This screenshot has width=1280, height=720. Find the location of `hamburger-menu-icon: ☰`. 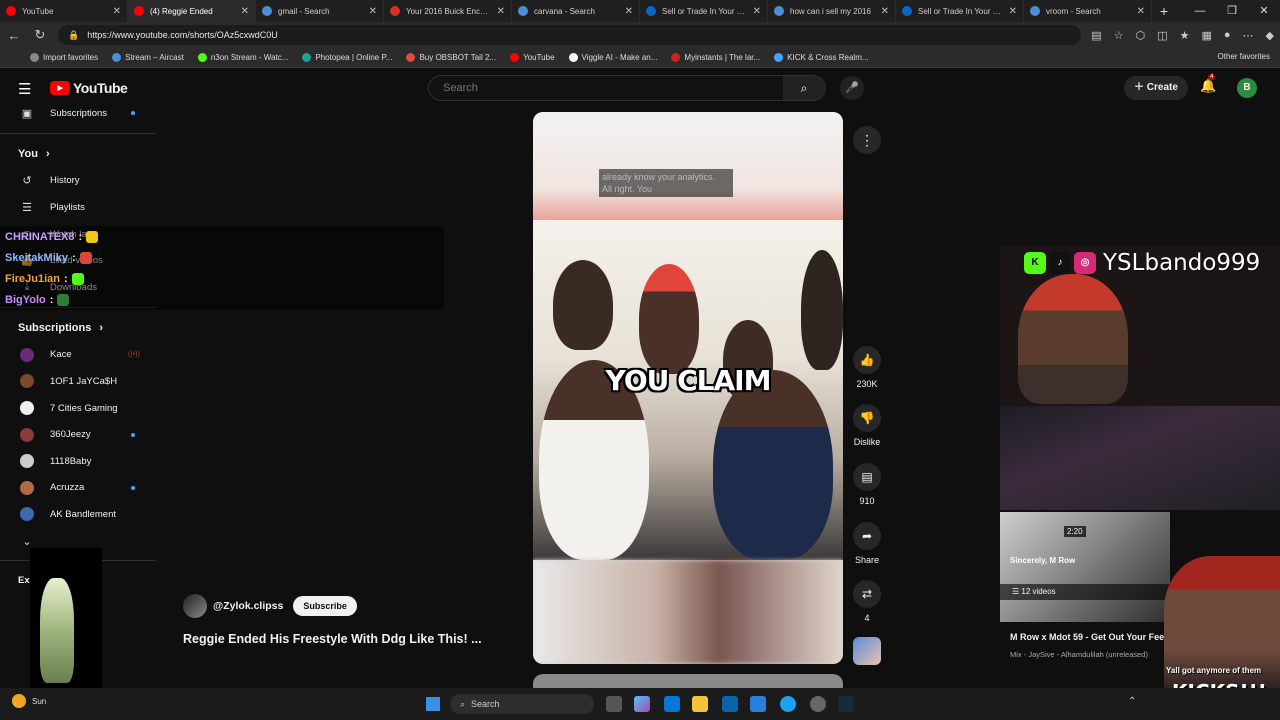

hamburger-menu-icon: ☰ is located at coordinates (24, 89).